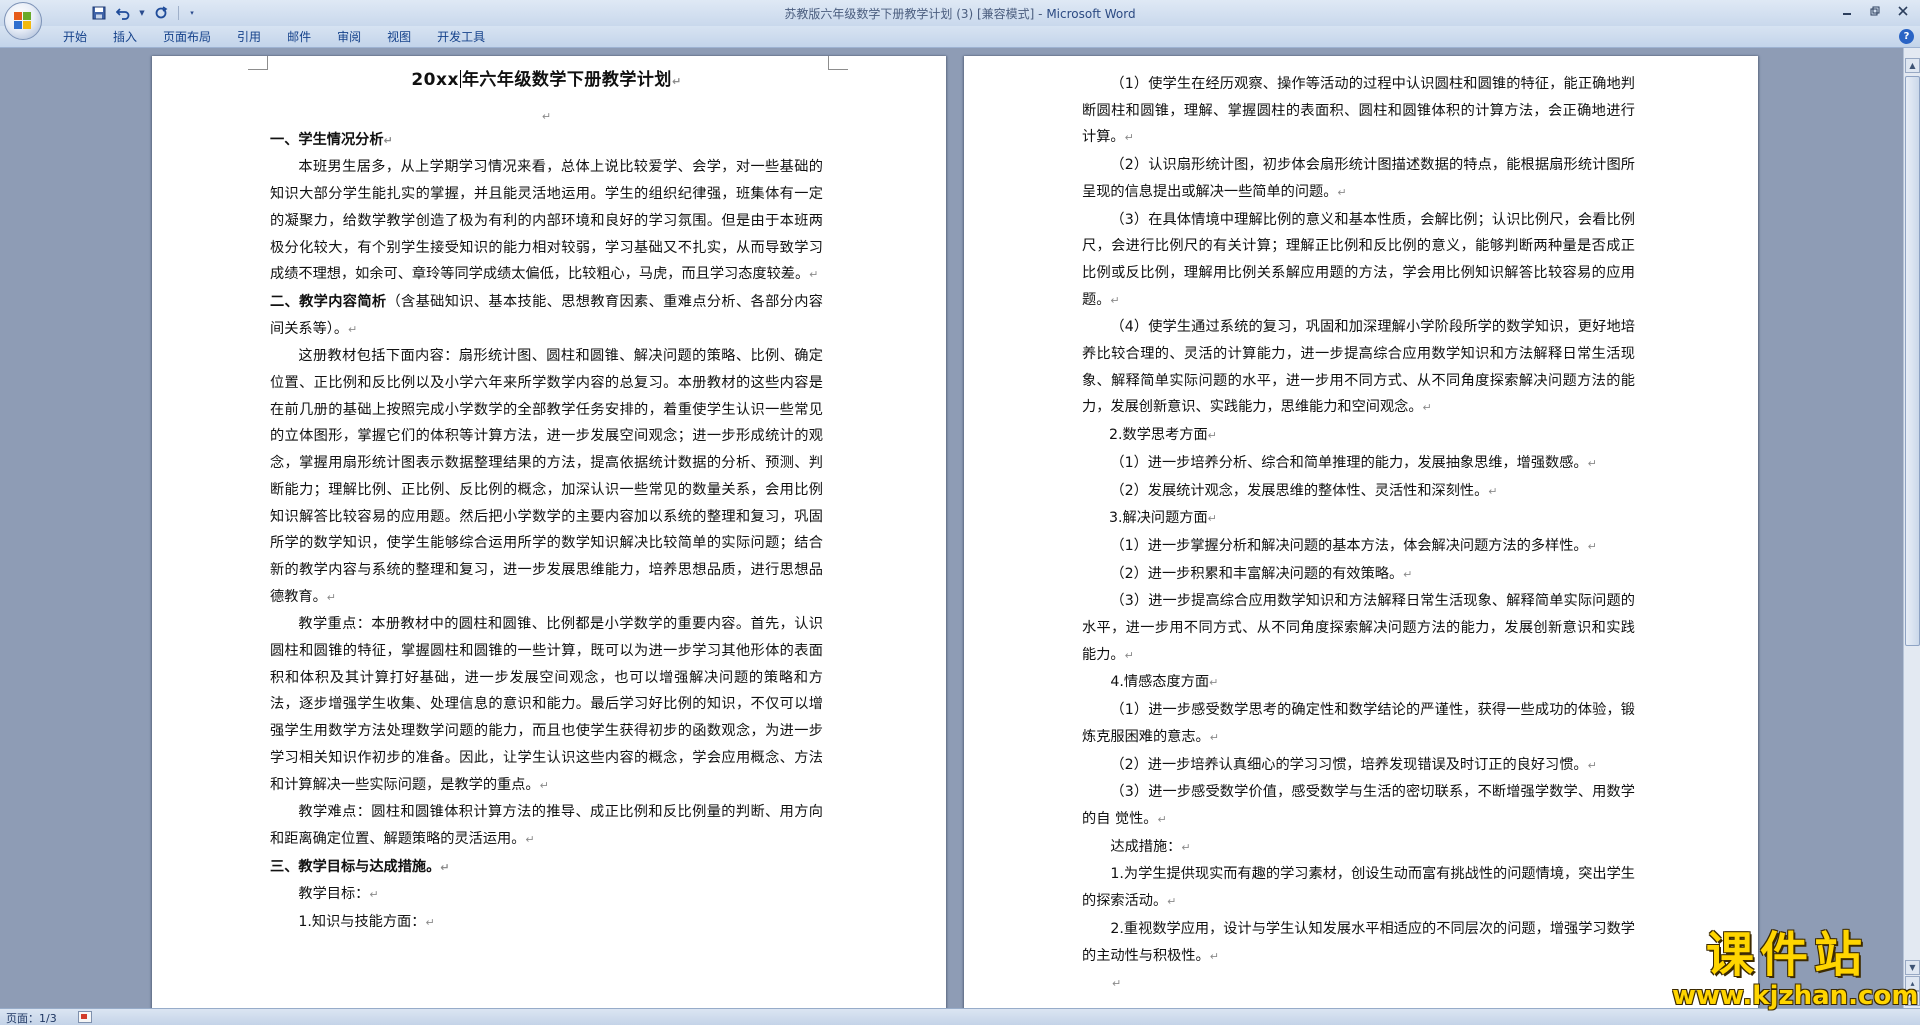  I want to click on ribbon-tabs: 开始 插入 页面布局 引用 邮件 审阅 视图 开发工具, so click(274, 37).